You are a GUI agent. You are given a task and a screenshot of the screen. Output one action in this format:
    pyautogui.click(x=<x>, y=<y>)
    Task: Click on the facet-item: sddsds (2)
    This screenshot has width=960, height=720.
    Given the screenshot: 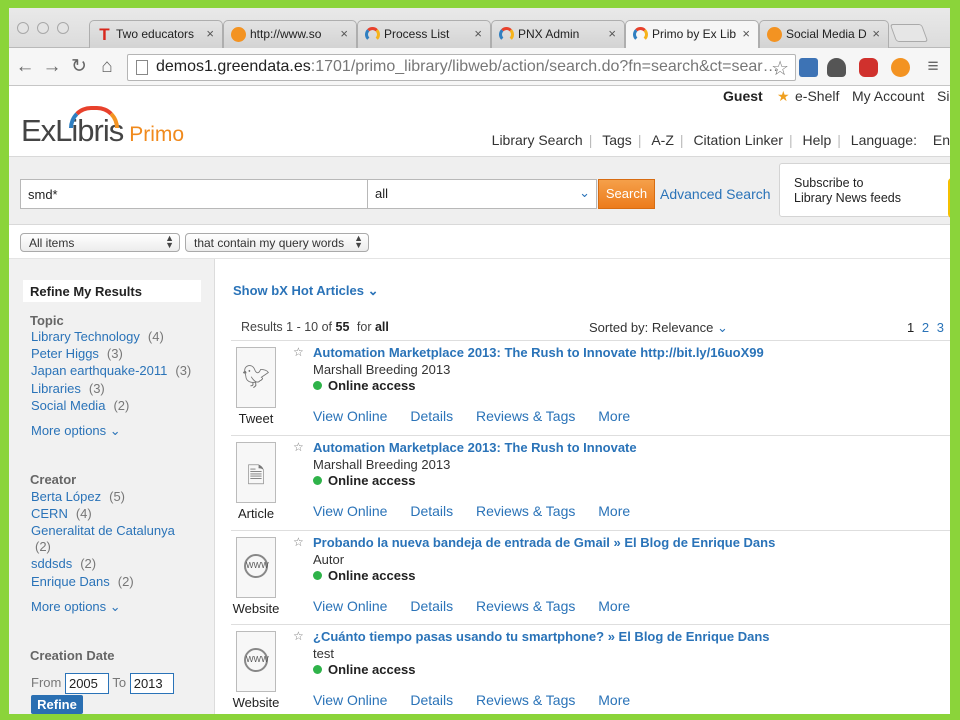 What is the action you would take?
    pyautogui.click(x=63, y=563)
    